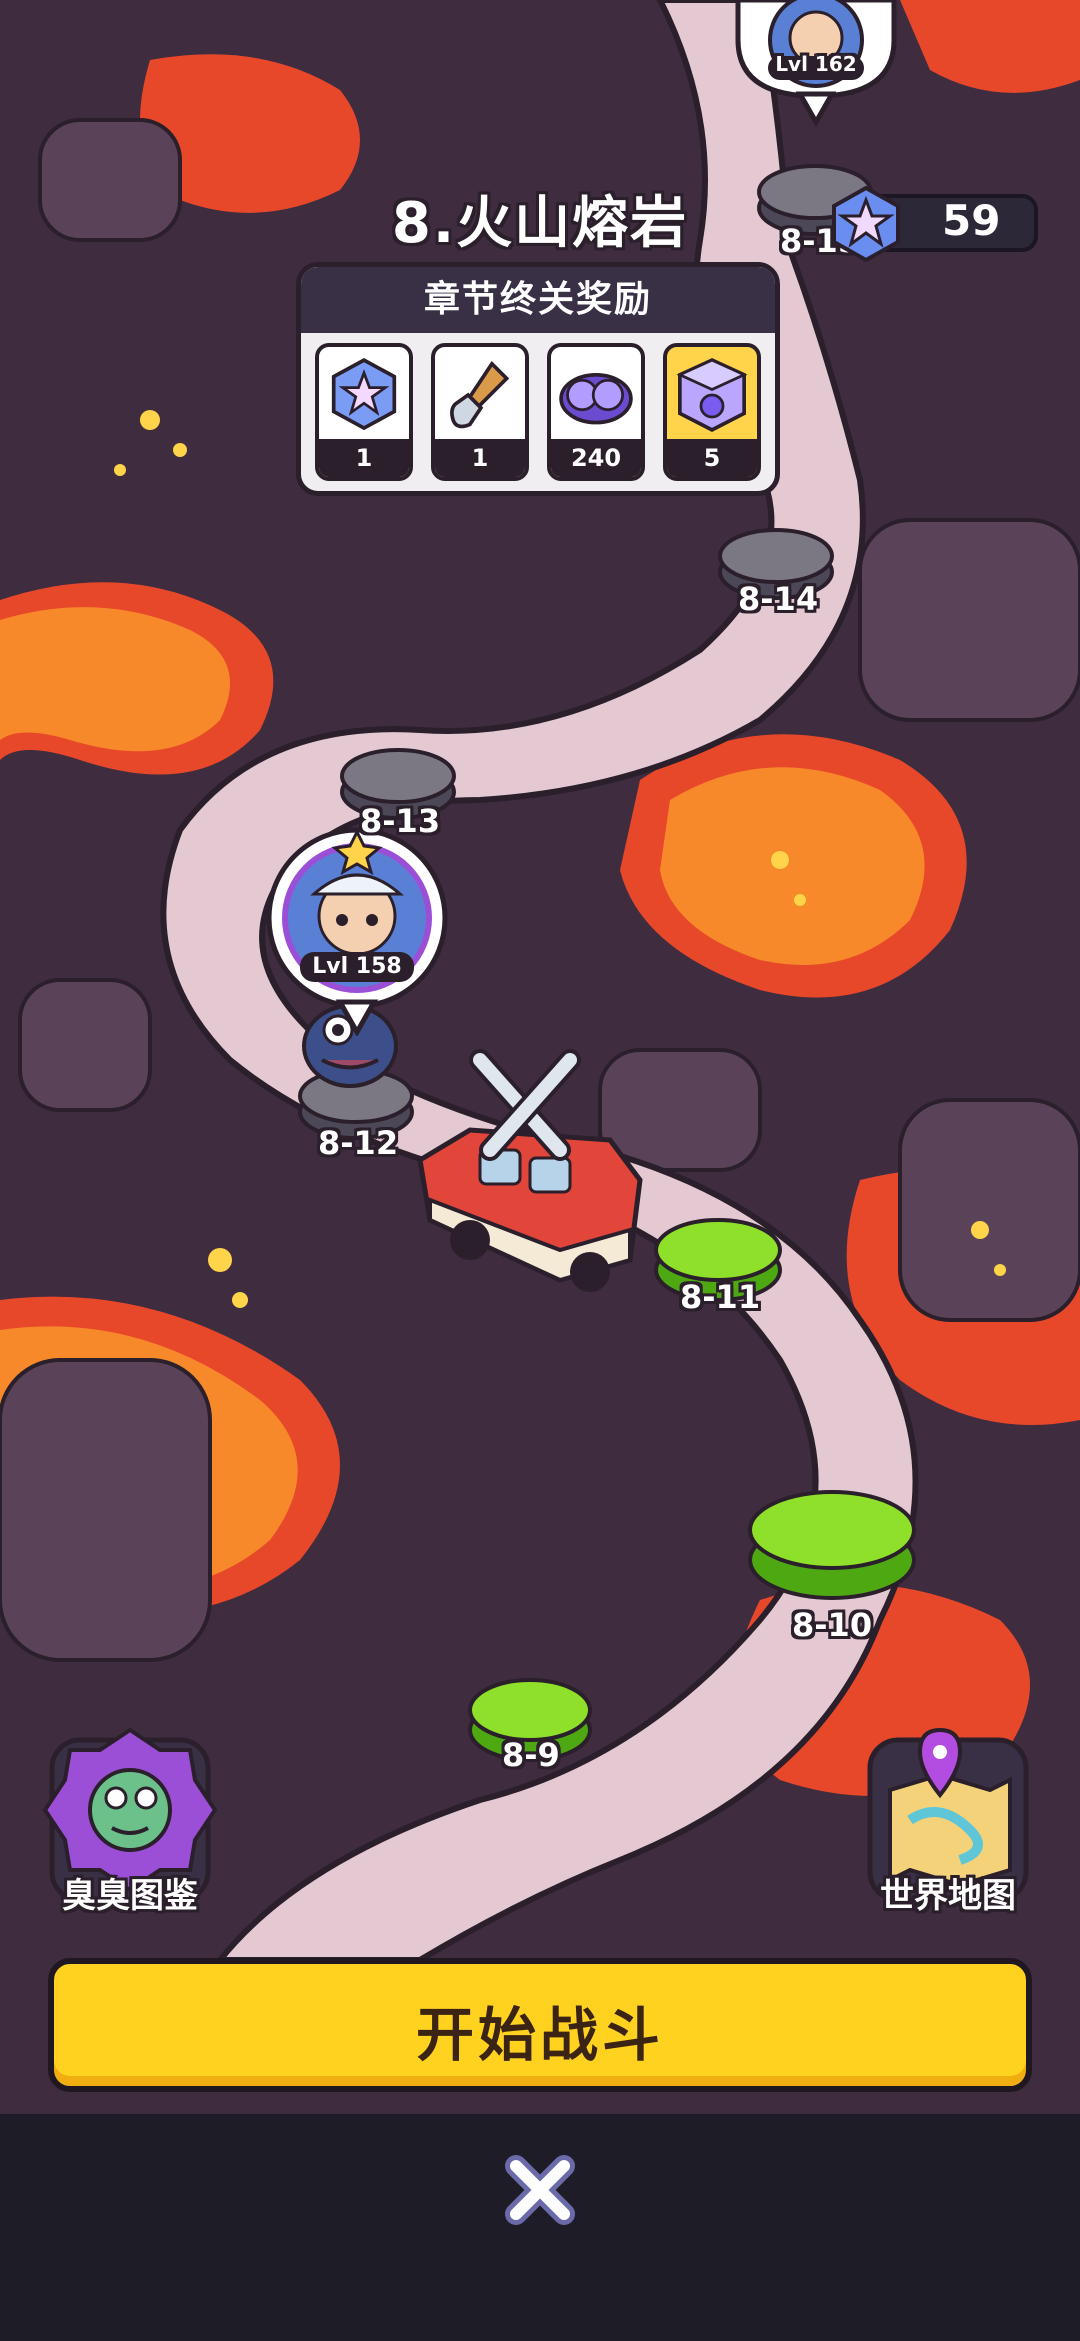  I want to click on star-currency-counter: 59, so click(932, 224).